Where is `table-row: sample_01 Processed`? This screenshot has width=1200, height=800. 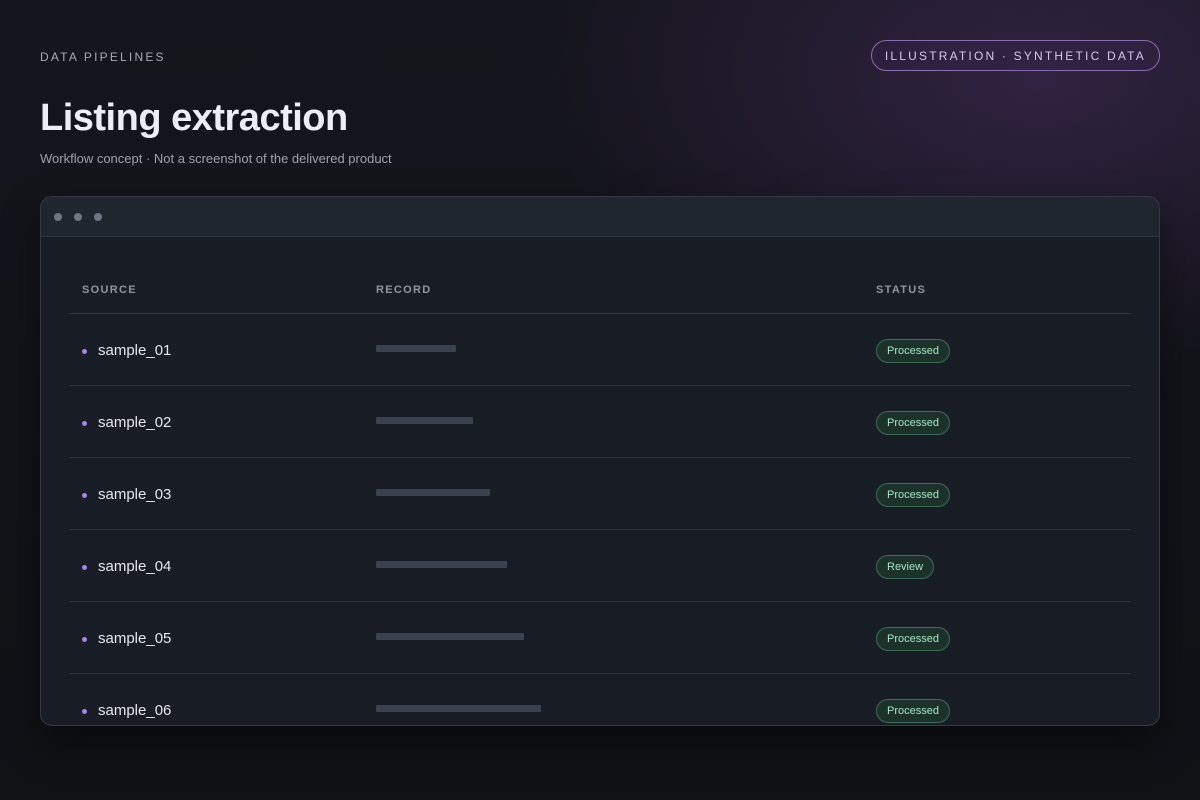
table-row: sample_01 Processed is located at coordinates (600, 350).